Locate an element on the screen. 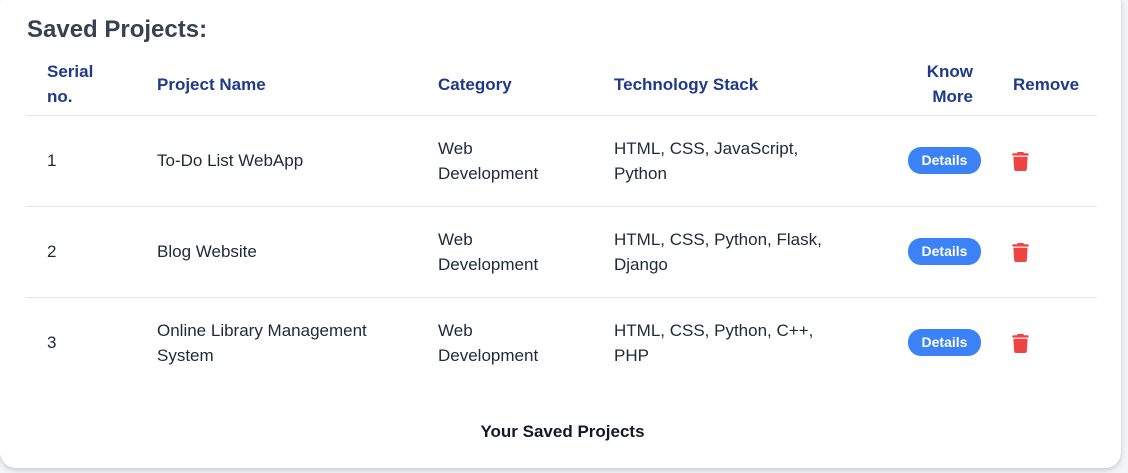 Image resolution: width=1128 pixels, height=473 pixels. column-header-serial: Serial no. is located at coordinates (91, 85).